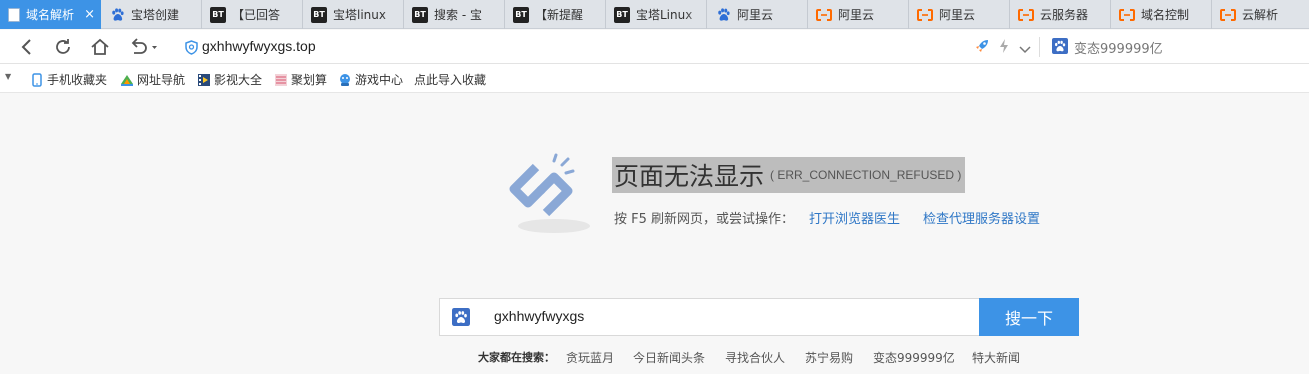 Image resolution: width=1309 pixels, height=374 pixels. I want to click on tab-search-baota: BT 搜索 - 宝, so click(454, 14).